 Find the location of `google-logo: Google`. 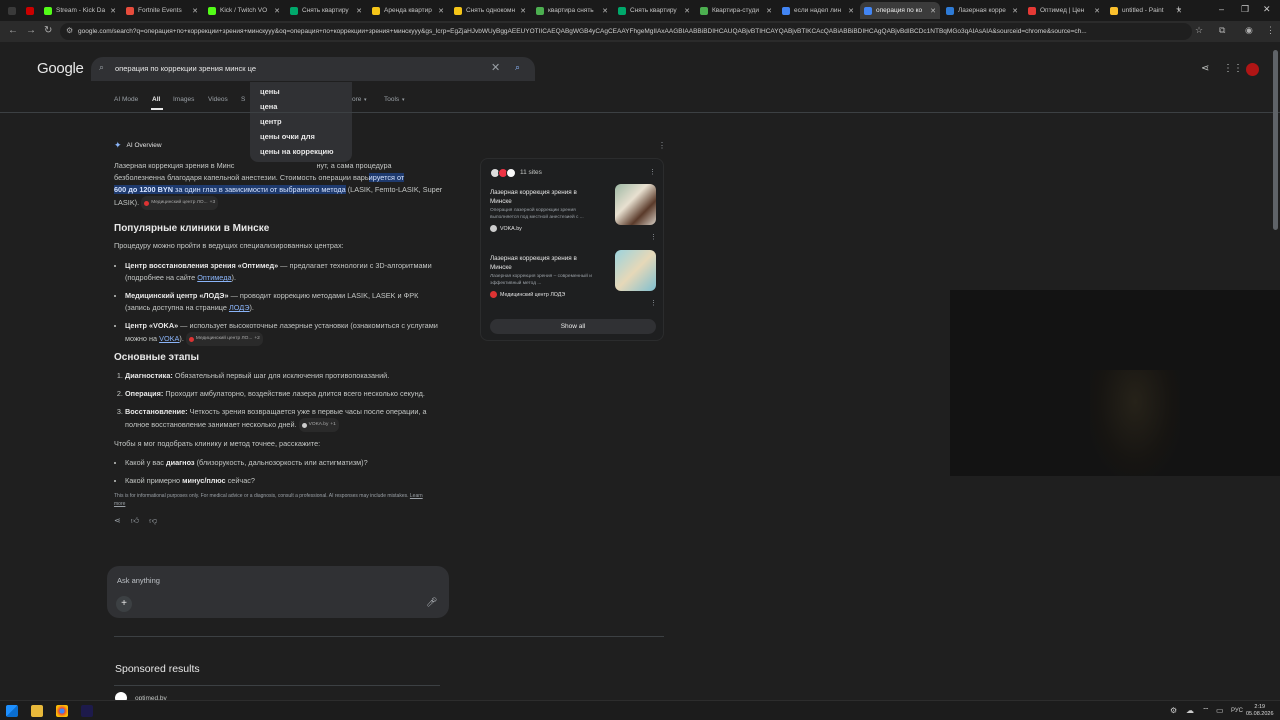

google-logo: Google is located at coordinates (60, 68).